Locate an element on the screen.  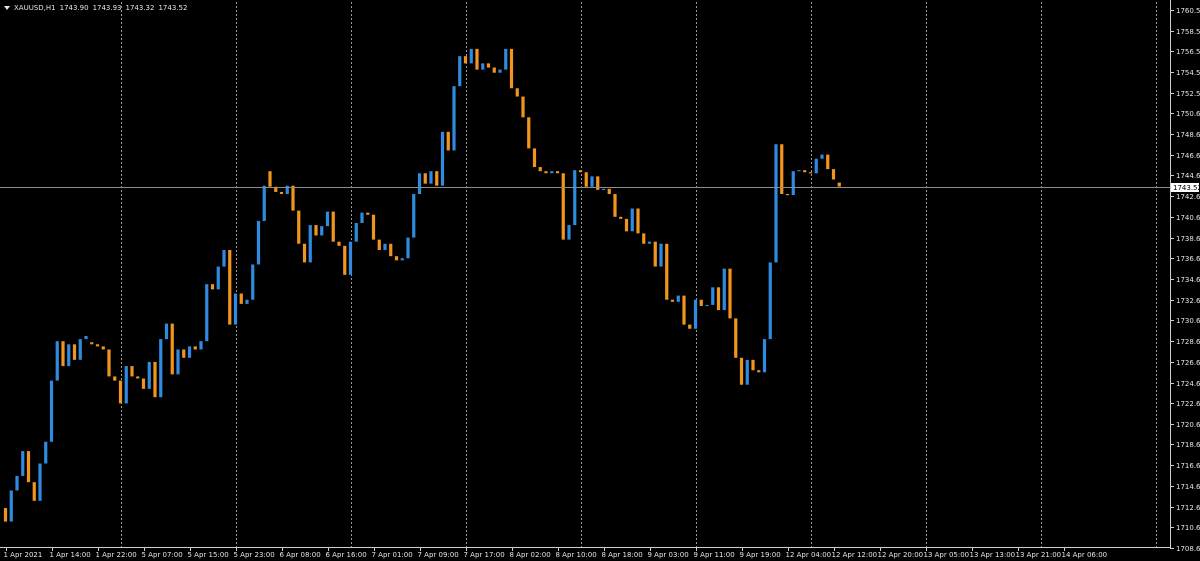
x-tick-label: 5 Apr 07:00 is located at coordinates (162, 555).